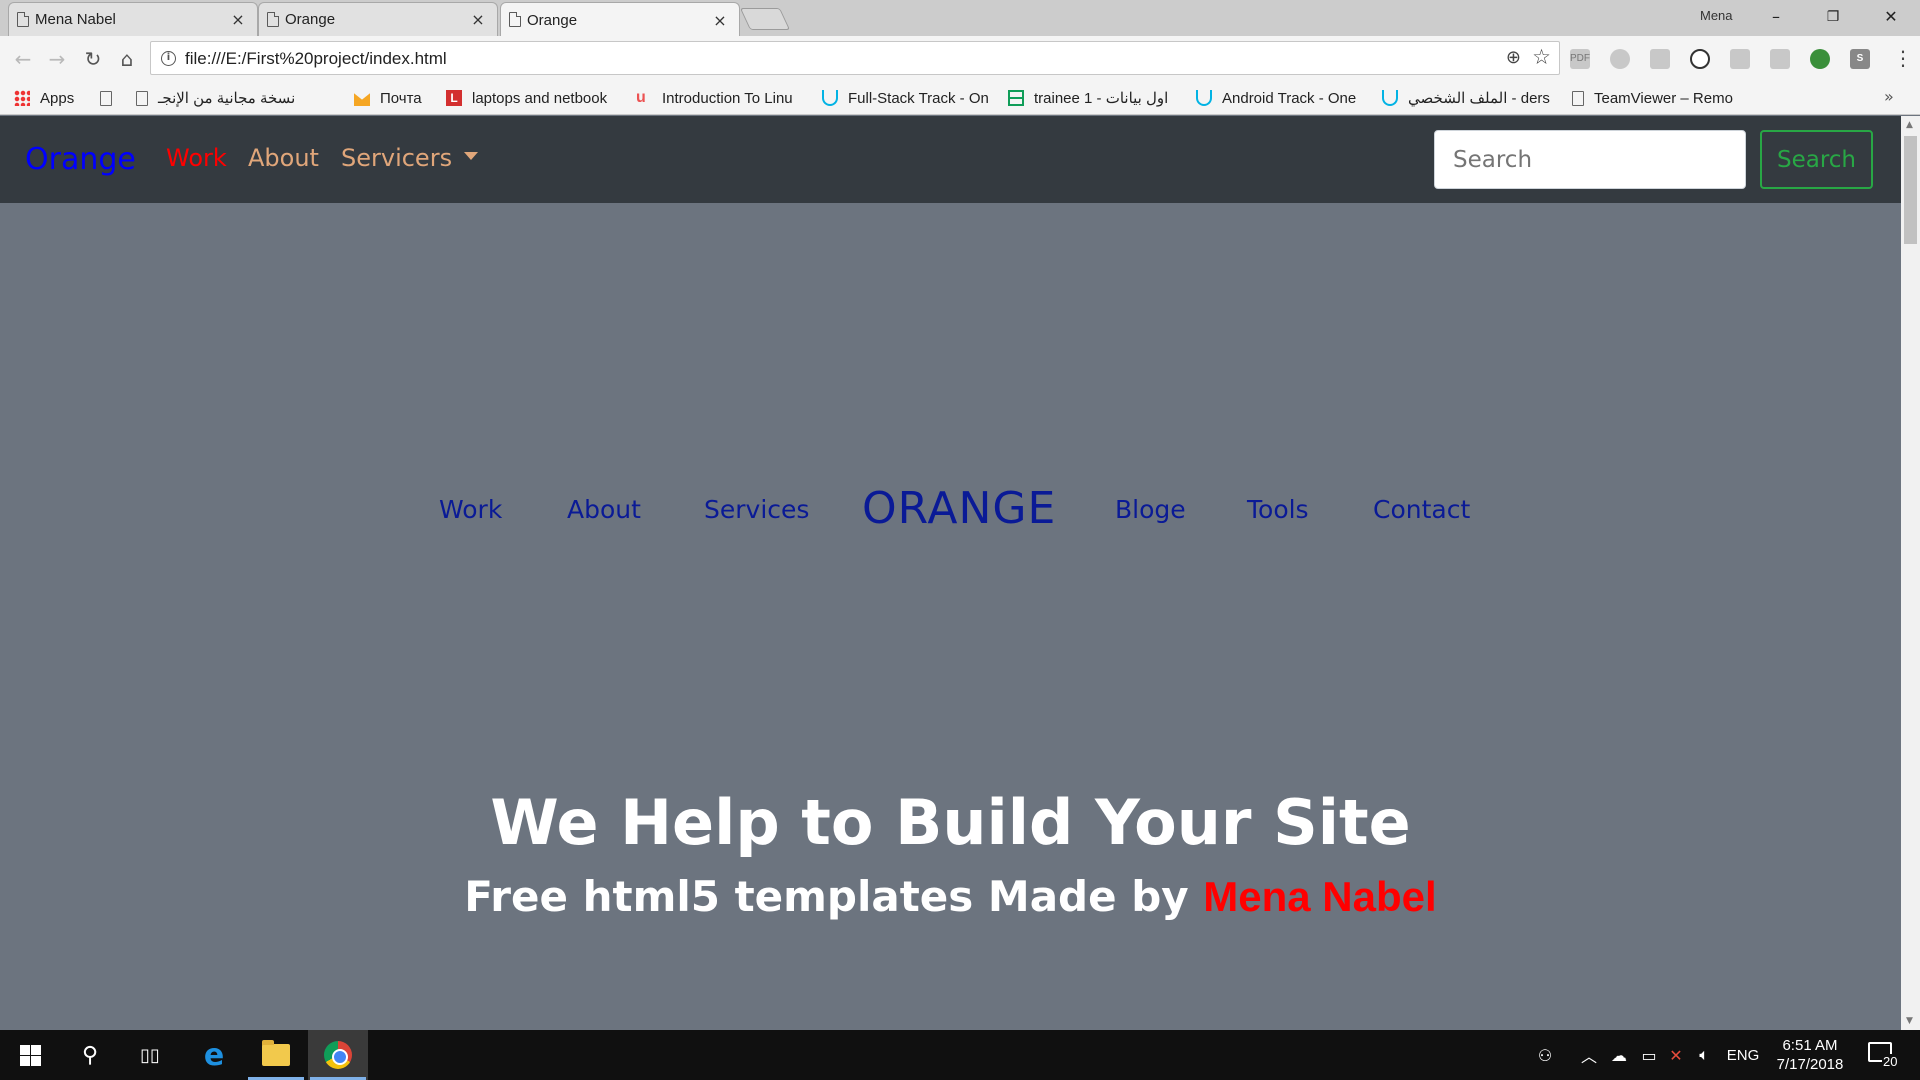 The height and width of the screenshot is (1080, 1920). Describe the element at coordinates (1545, 1055) in the screenshot. I see `people-icon: ⚇` at that location.